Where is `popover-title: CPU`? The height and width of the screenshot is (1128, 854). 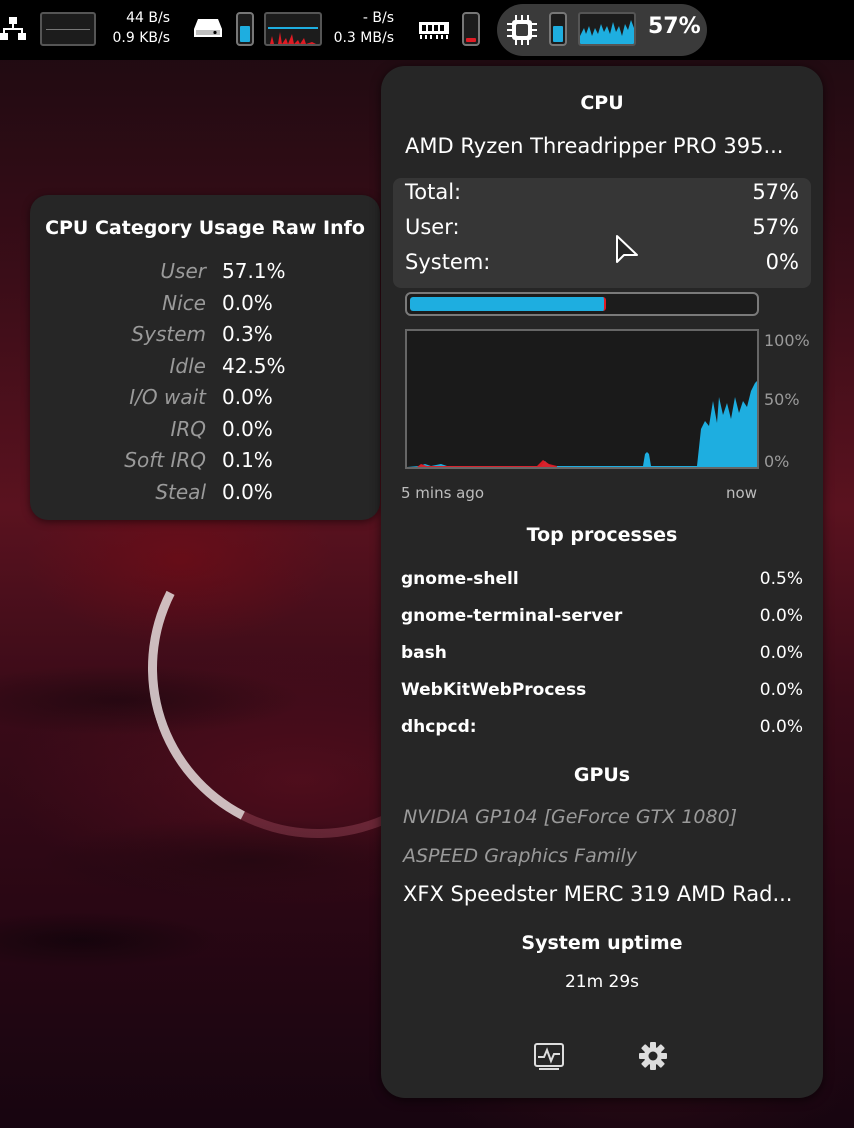 popover-title: CPU is located at coordinates (602, 103).